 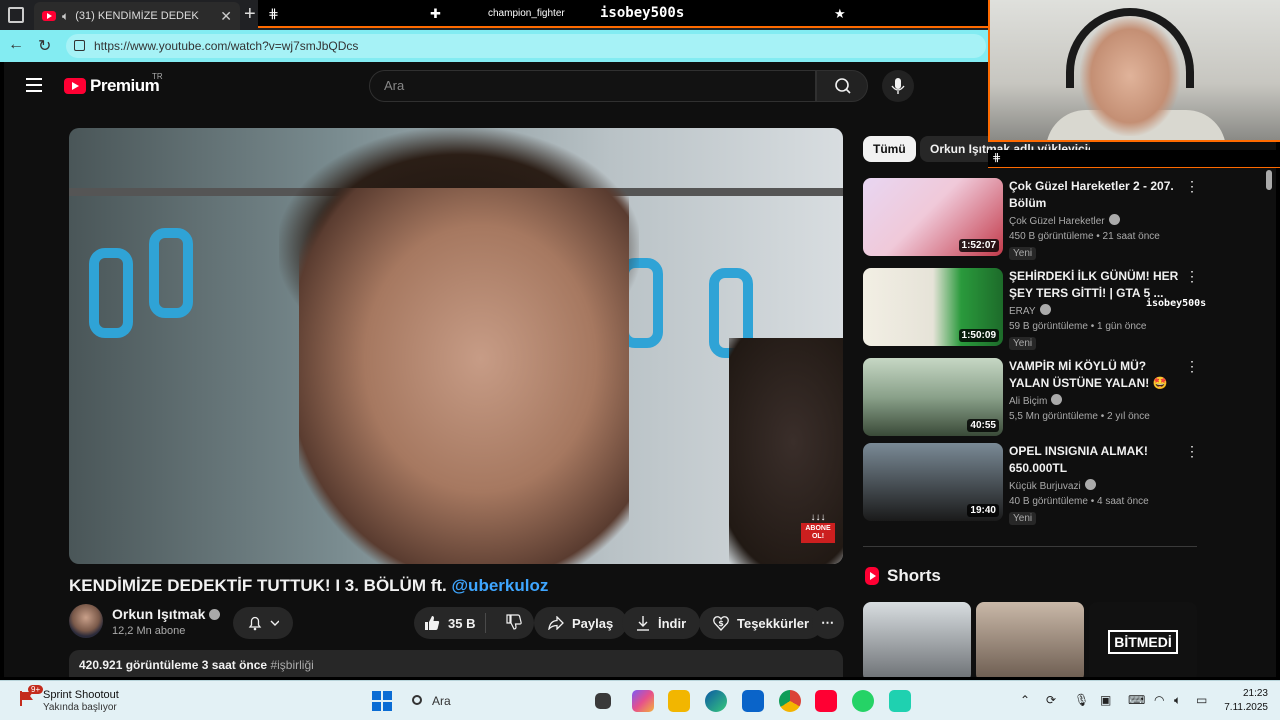 What do you see at coordinates (291, 665) in the screenshot?
I see `hashtag-link: #işbirliği` at bounding box center [291, 665].